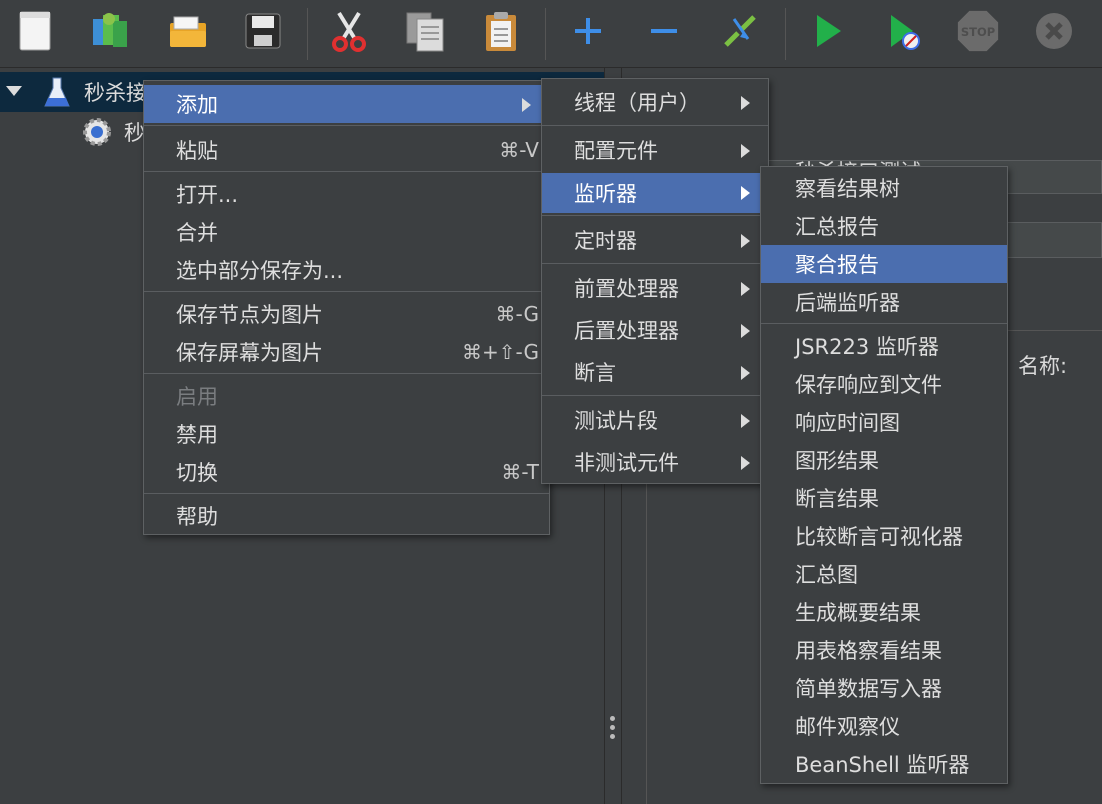 The height and width of the screenshot is (804, 1102). I want to click on toggle-icon, so click(740, 31).